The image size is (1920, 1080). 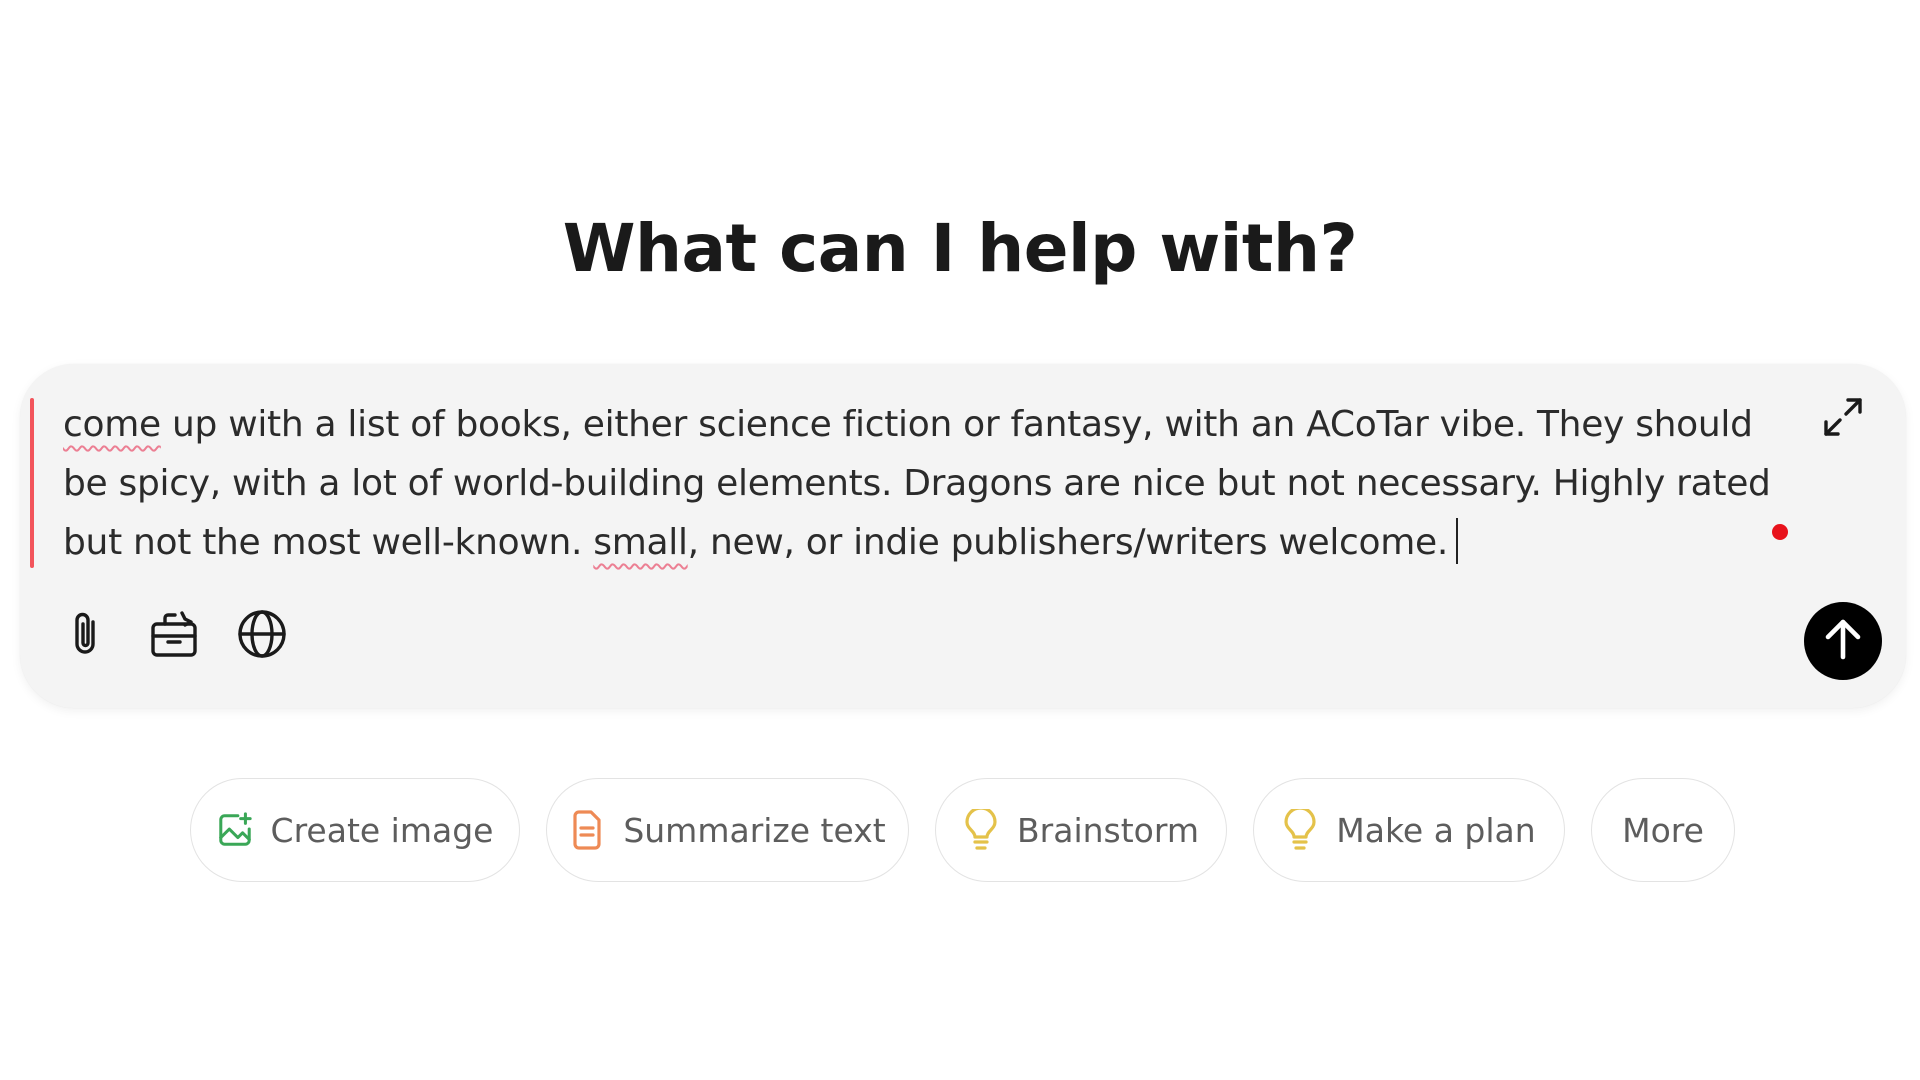 What do you see at coordinates (235, 830) in the screenshot?
I see `image-sparkle-icon` at bounding box center [235, 830].